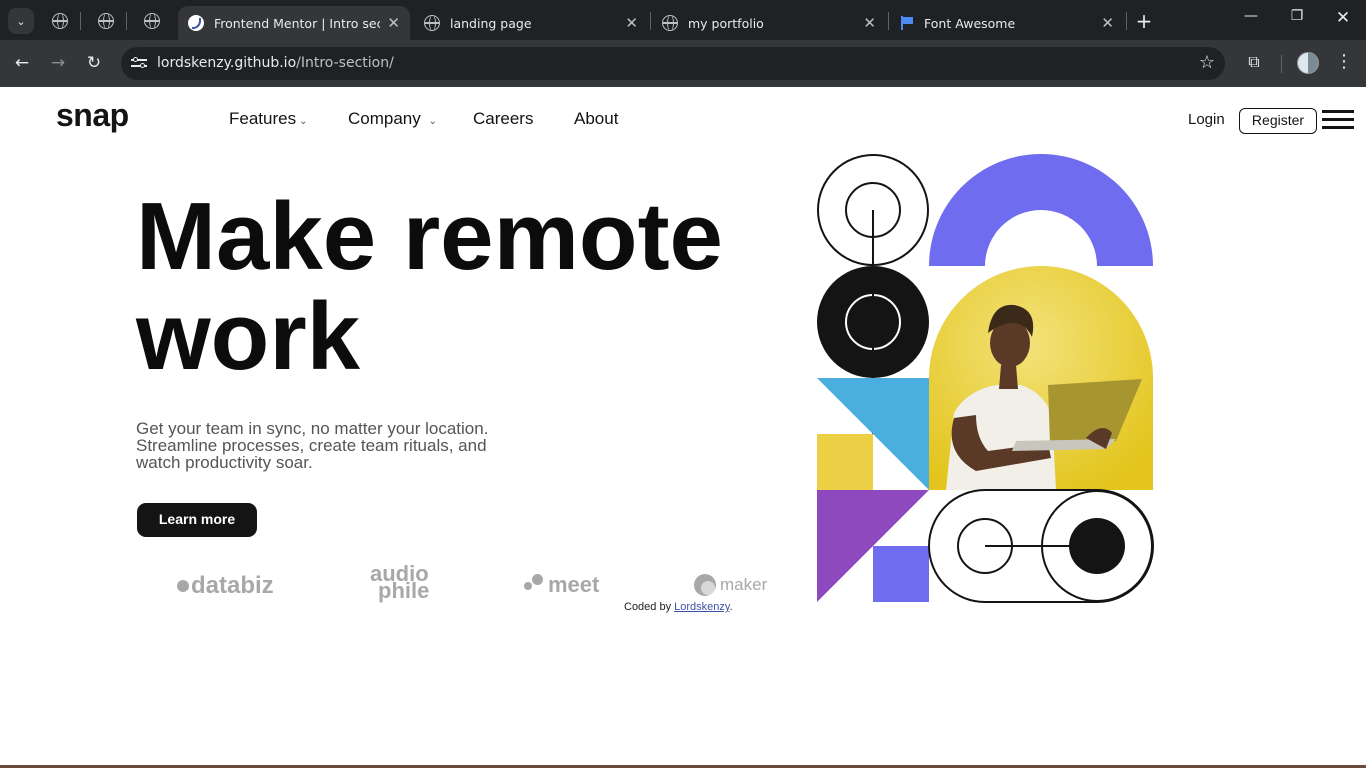  What do you see at coordinates (263, 118) in the screenshot?
I see `nav-features-label: Features` at bounding box center [263, 118].